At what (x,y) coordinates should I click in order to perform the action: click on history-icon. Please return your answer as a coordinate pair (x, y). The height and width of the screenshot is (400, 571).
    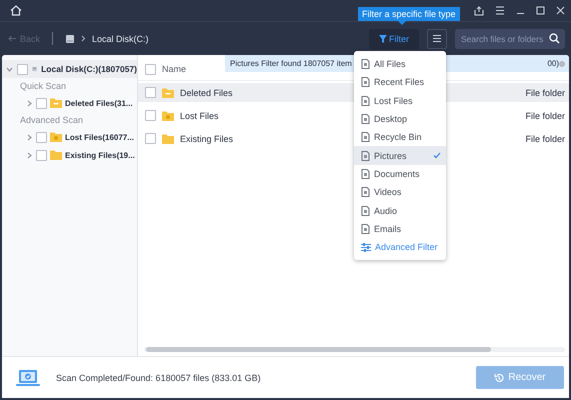
    Looking at the image, I should click on (499, 377).